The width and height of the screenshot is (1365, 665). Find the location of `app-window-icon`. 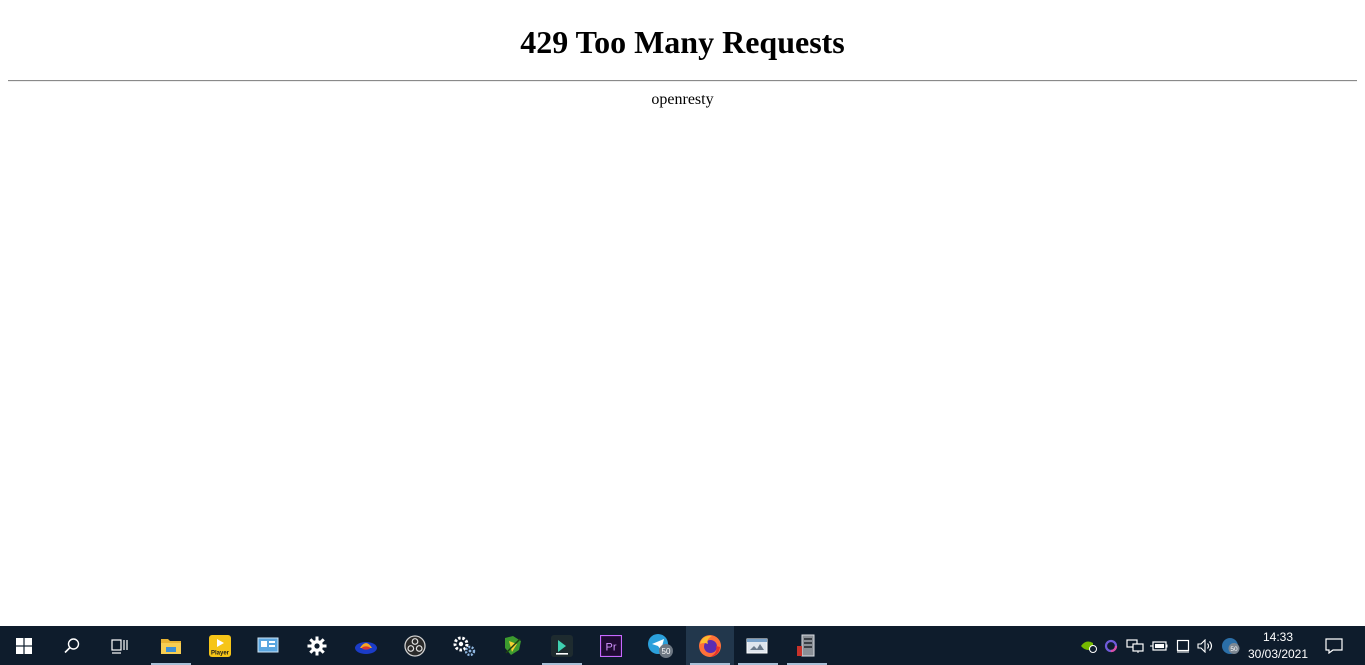

app-window-icon is located at coordinates (757, 645).